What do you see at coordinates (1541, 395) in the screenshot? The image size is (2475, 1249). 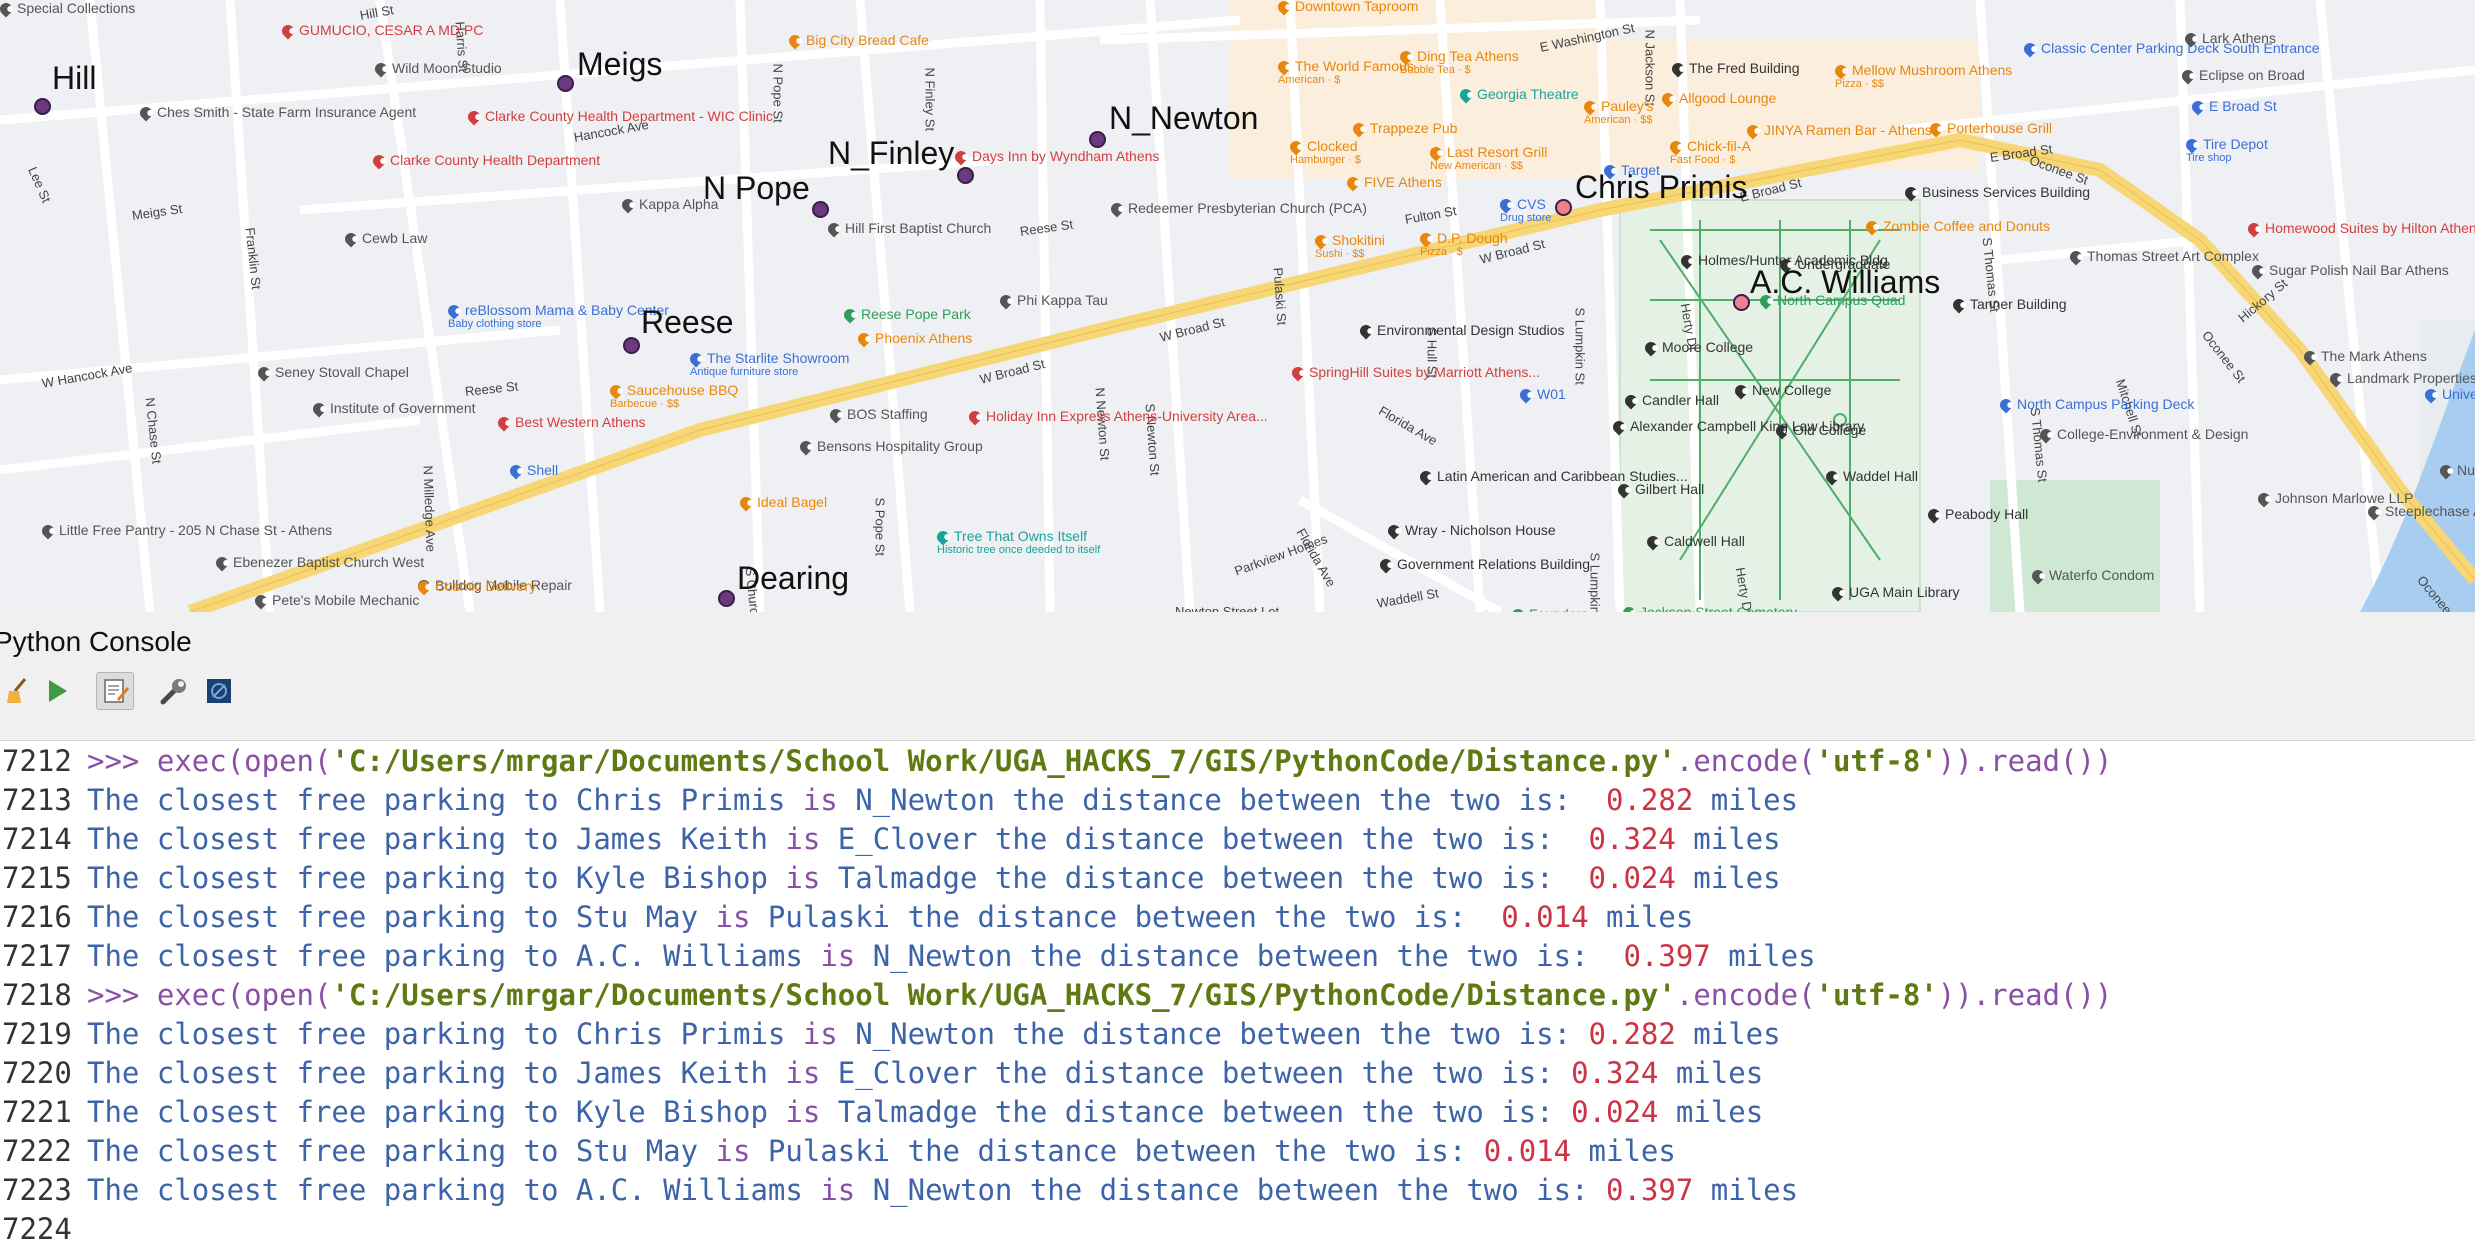 I see `map-poi: W01` at bounding box center [1541, 395].